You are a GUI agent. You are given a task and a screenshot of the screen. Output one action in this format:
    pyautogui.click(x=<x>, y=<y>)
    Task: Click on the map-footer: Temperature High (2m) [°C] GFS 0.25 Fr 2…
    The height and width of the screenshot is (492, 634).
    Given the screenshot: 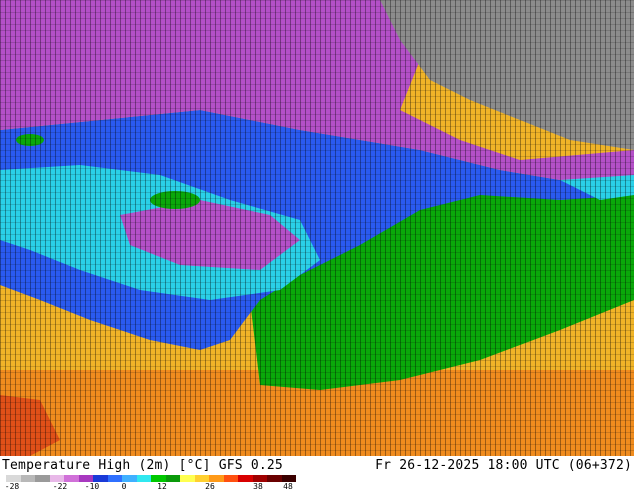 What is the action you would take?
    pyautogui.click(x=317, y=474)
    